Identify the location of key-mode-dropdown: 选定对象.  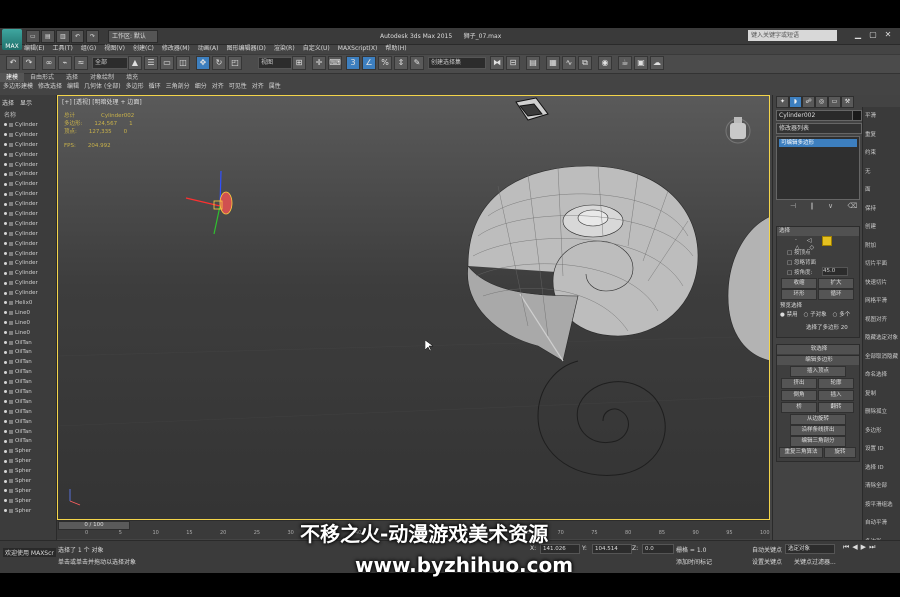
(810, 549).